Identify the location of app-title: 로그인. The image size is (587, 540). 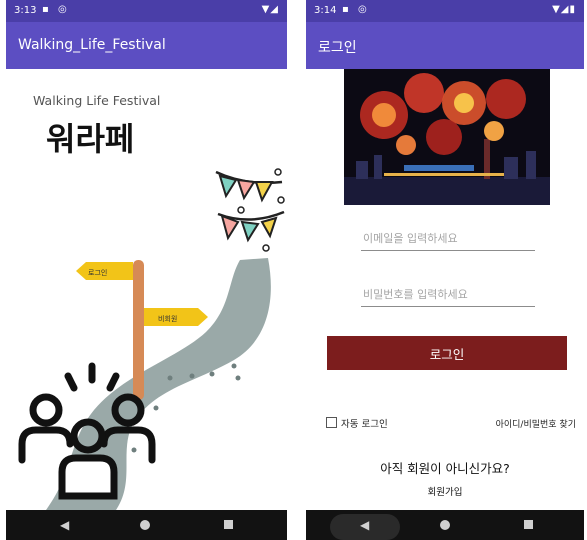
(337, 48).